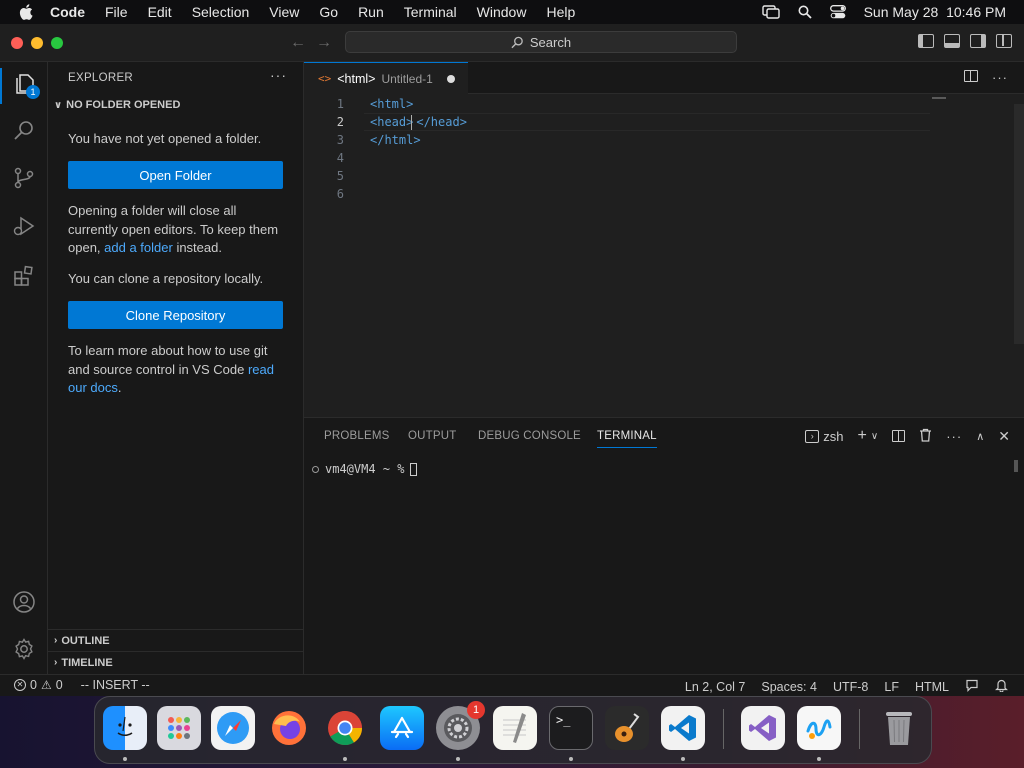  Describe the element at coordinates (24, 178) in the screenshot. I see `source-control-icon` at that location.